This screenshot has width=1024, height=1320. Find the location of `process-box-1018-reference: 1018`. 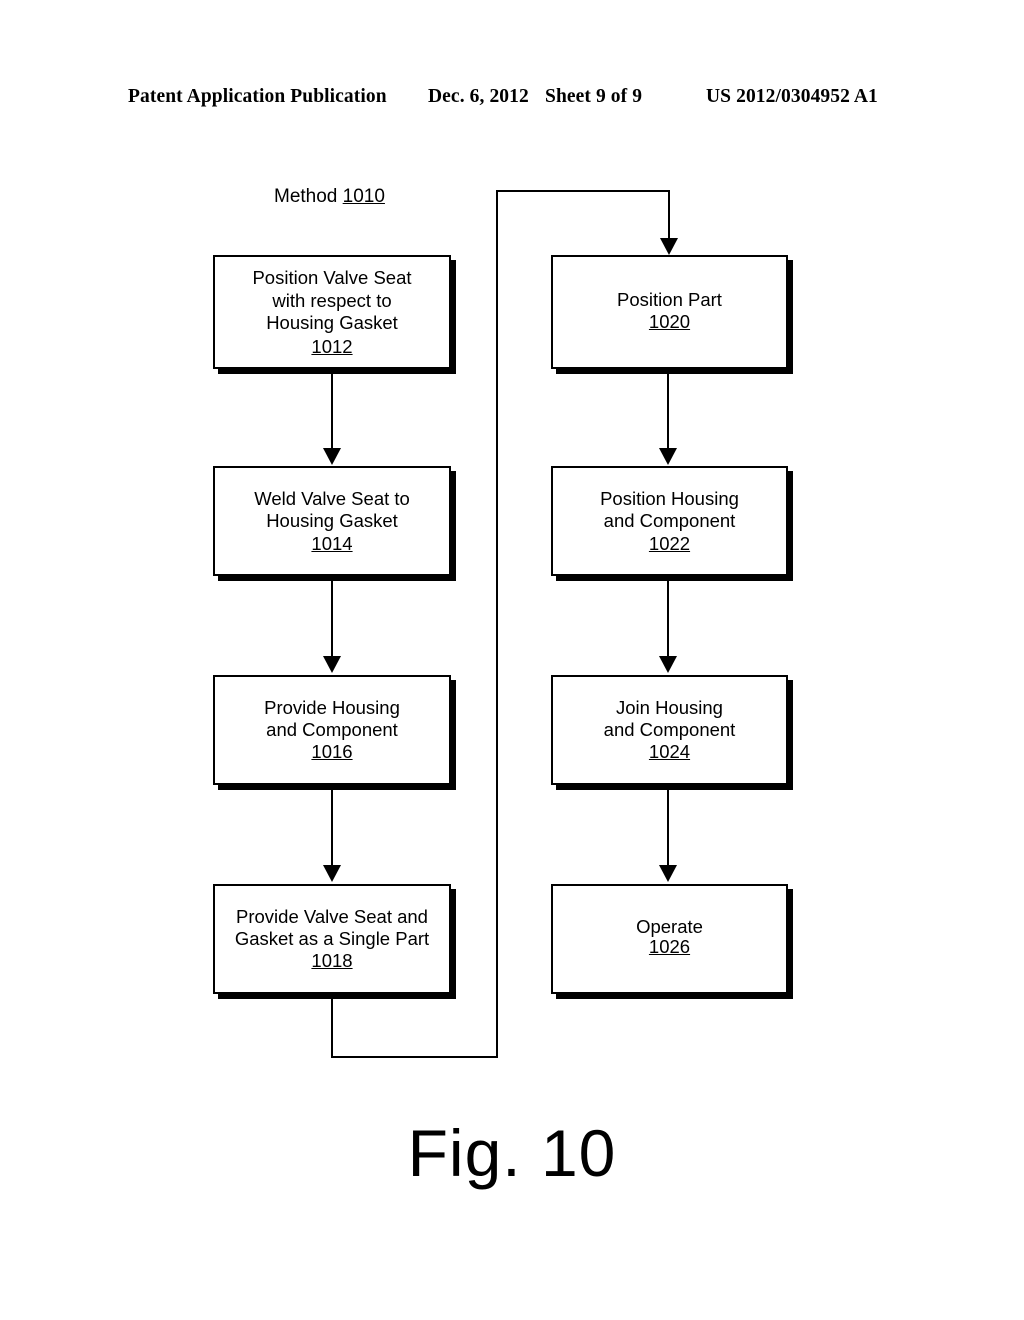

process-box-1018-reference: 1018 is located at coordinates (332, 960).